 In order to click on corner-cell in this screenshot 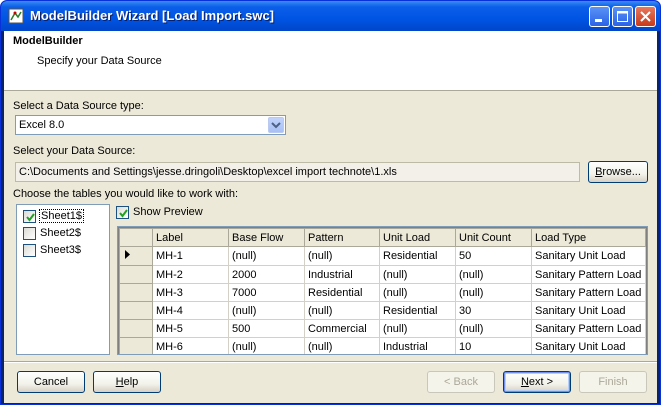, I will do `click(136, 237)`.